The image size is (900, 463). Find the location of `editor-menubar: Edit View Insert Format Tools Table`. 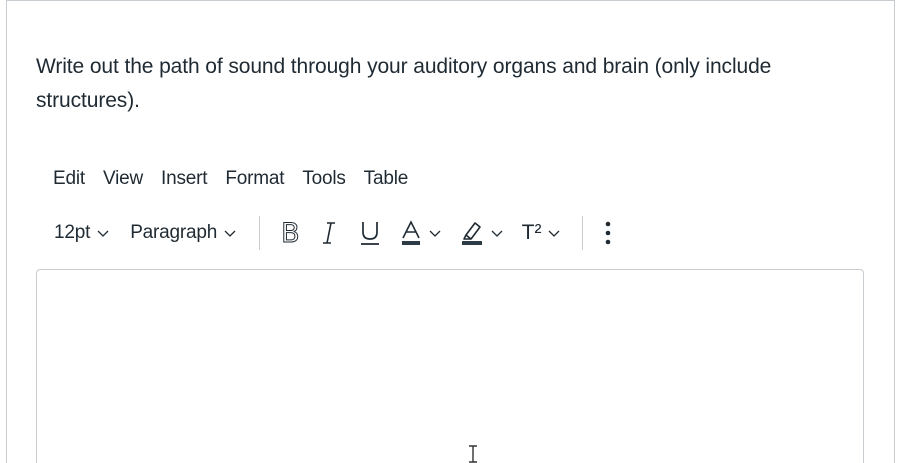

editor-menubar: Edit View Insert Format Tools Table is located at coordinates (230, 179).